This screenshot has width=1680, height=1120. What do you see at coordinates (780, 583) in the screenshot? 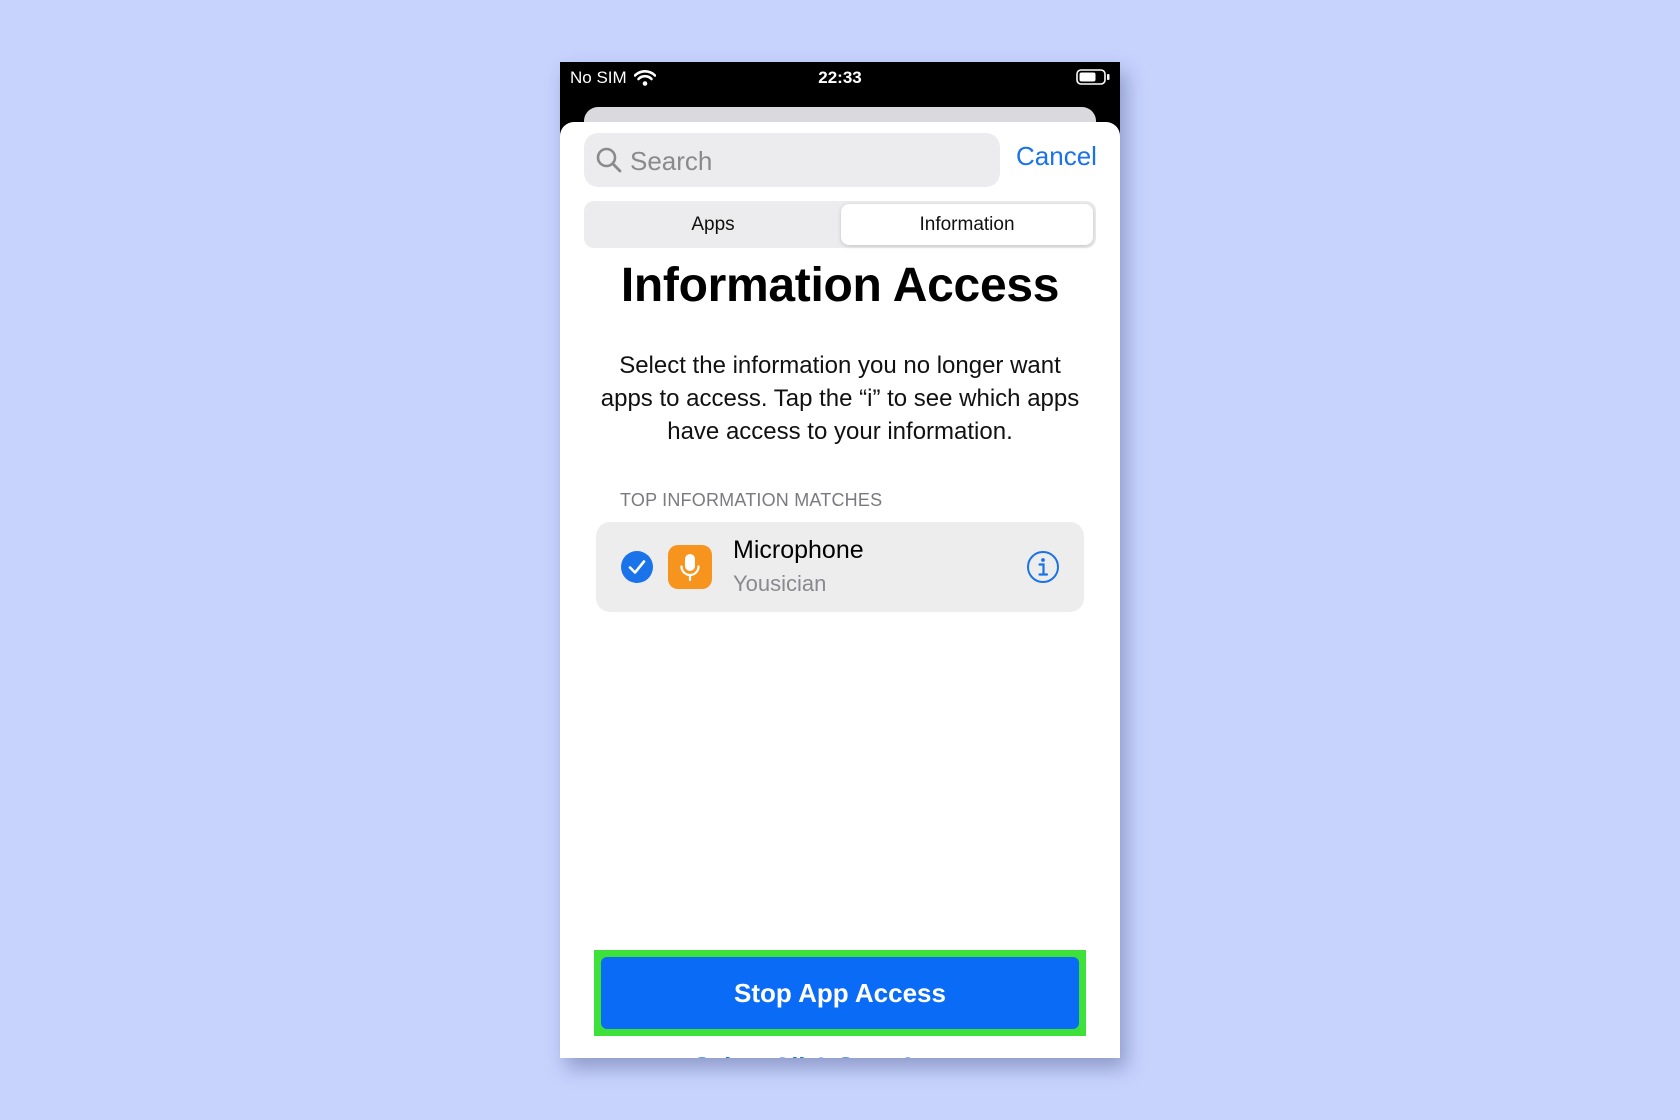
I see `list-item-subtitle: Yousician` at bounding box center [780, 583].